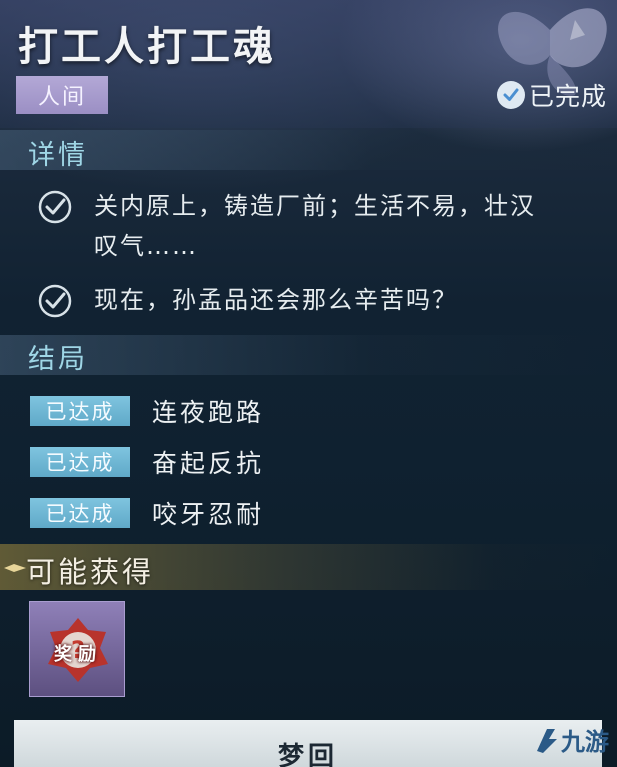 This screenshot has height=767, width=617. What do you see at coordinates (58, 359) in the screenshot?
I see `endings-heading: 结局` at bounding box center [58, 359].